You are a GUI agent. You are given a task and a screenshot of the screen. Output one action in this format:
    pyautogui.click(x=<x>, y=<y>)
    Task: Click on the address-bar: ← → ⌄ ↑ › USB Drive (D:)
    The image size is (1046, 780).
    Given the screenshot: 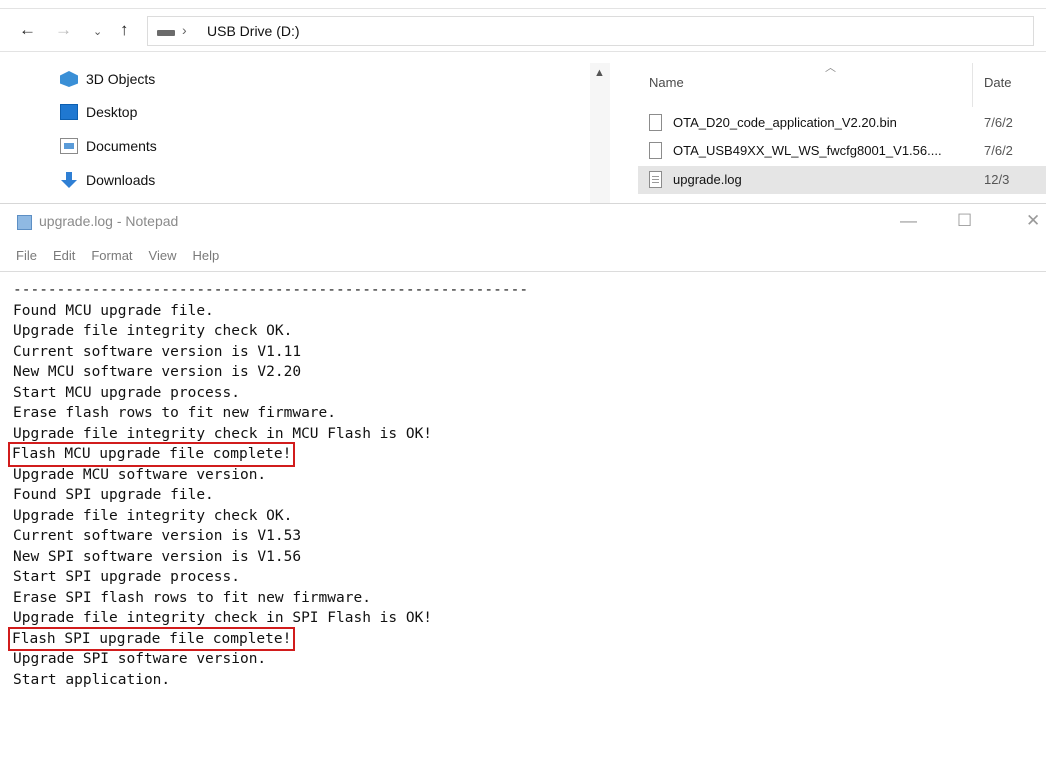 What is the action you would take?
    pyautogui.click(x=523, y=30)
    